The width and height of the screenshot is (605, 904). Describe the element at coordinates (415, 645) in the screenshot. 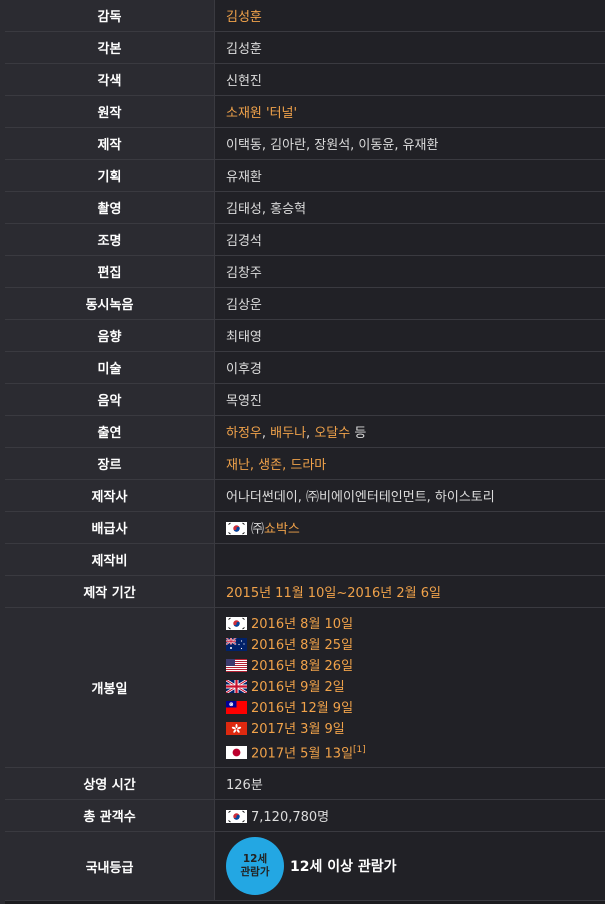

I see `release-date-item: 2016년 8월 25일` at that location.